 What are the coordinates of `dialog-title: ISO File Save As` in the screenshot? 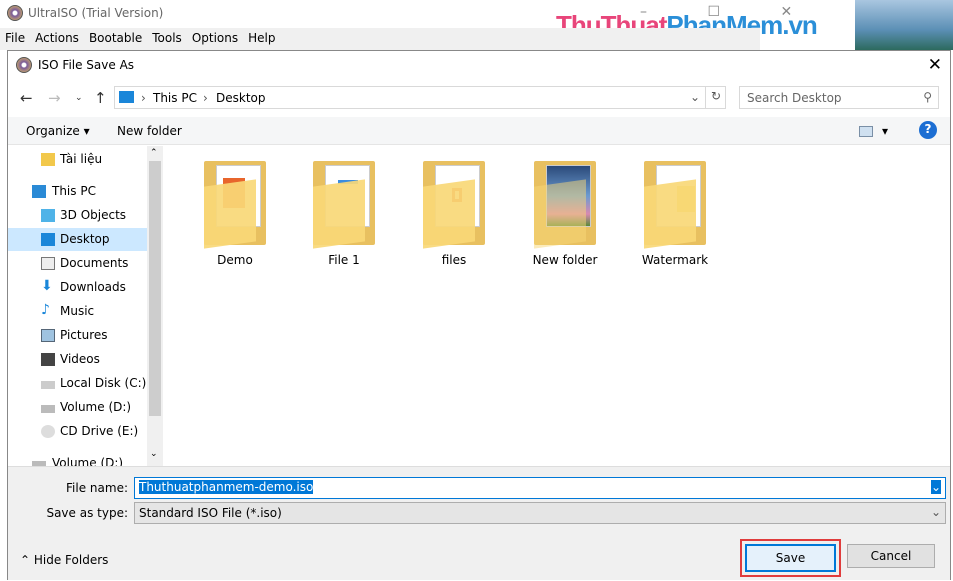 It's located at (86, 65).